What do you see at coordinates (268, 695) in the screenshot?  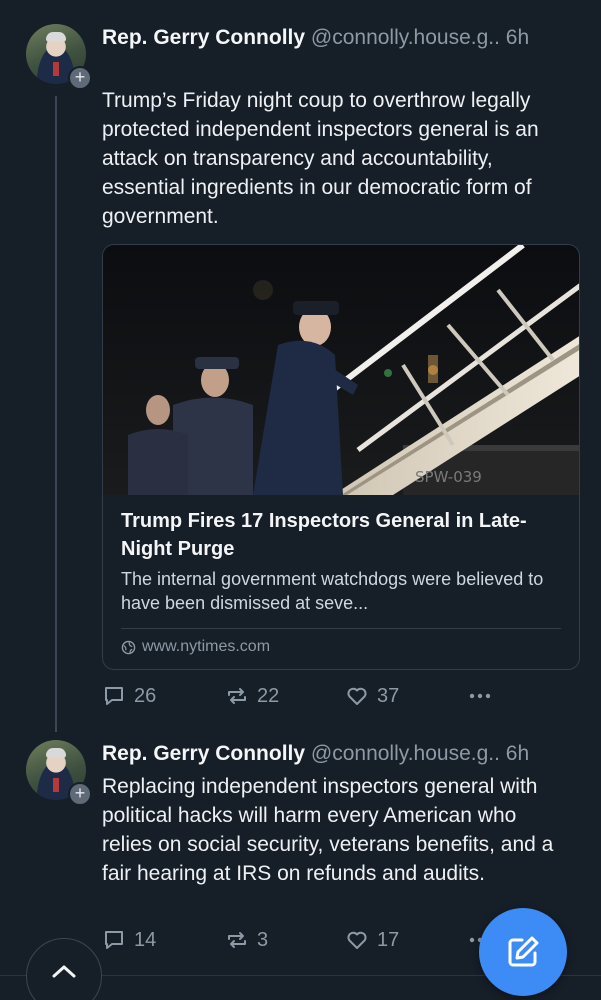 I see `repost-count: 22` at bounding box center [268, 695].